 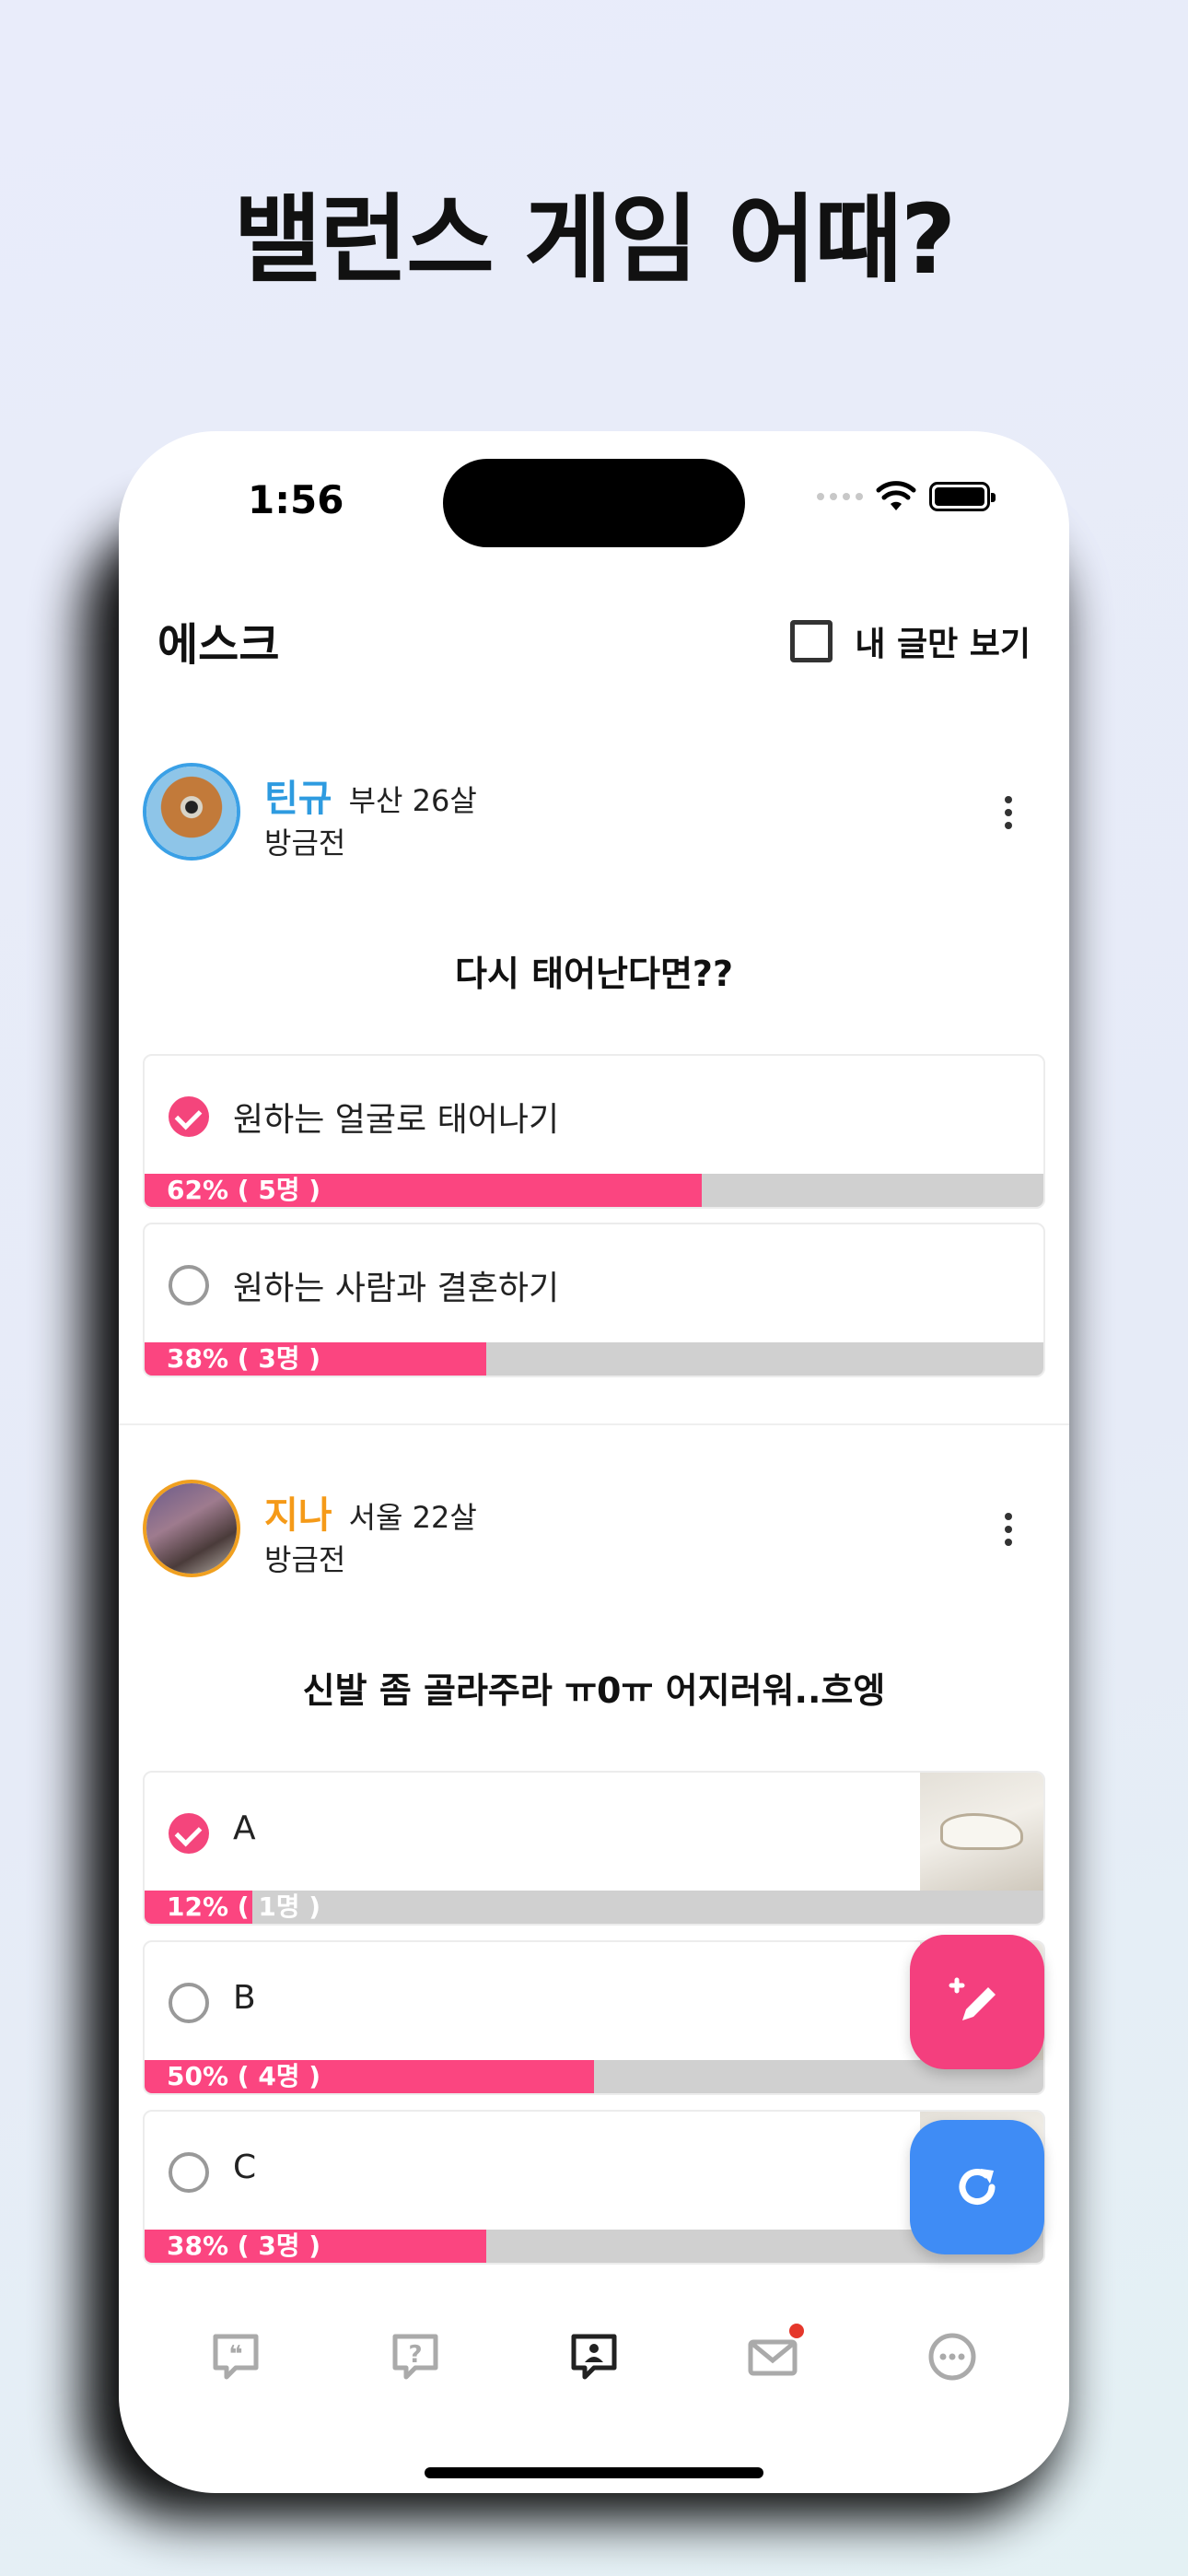 I want to click on option-label: A, so click(x=244, y=1828).